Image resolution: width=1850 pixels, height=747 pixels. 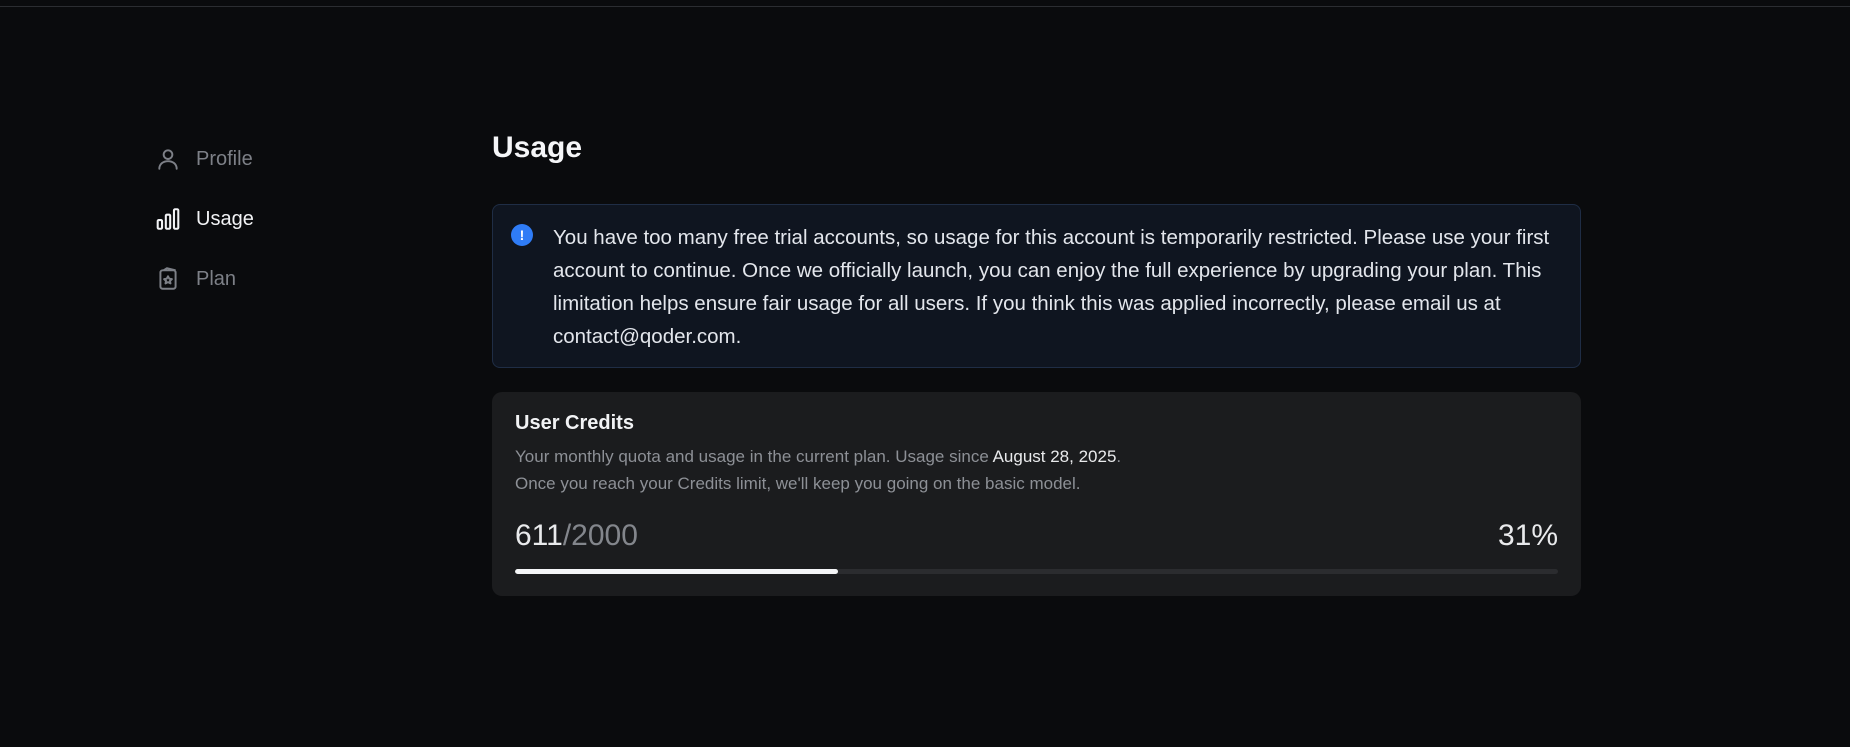 What do you see at coordinates (539, 535) in the screenshot?
I see `credits-used: 611` at bounding box center [539, 535].